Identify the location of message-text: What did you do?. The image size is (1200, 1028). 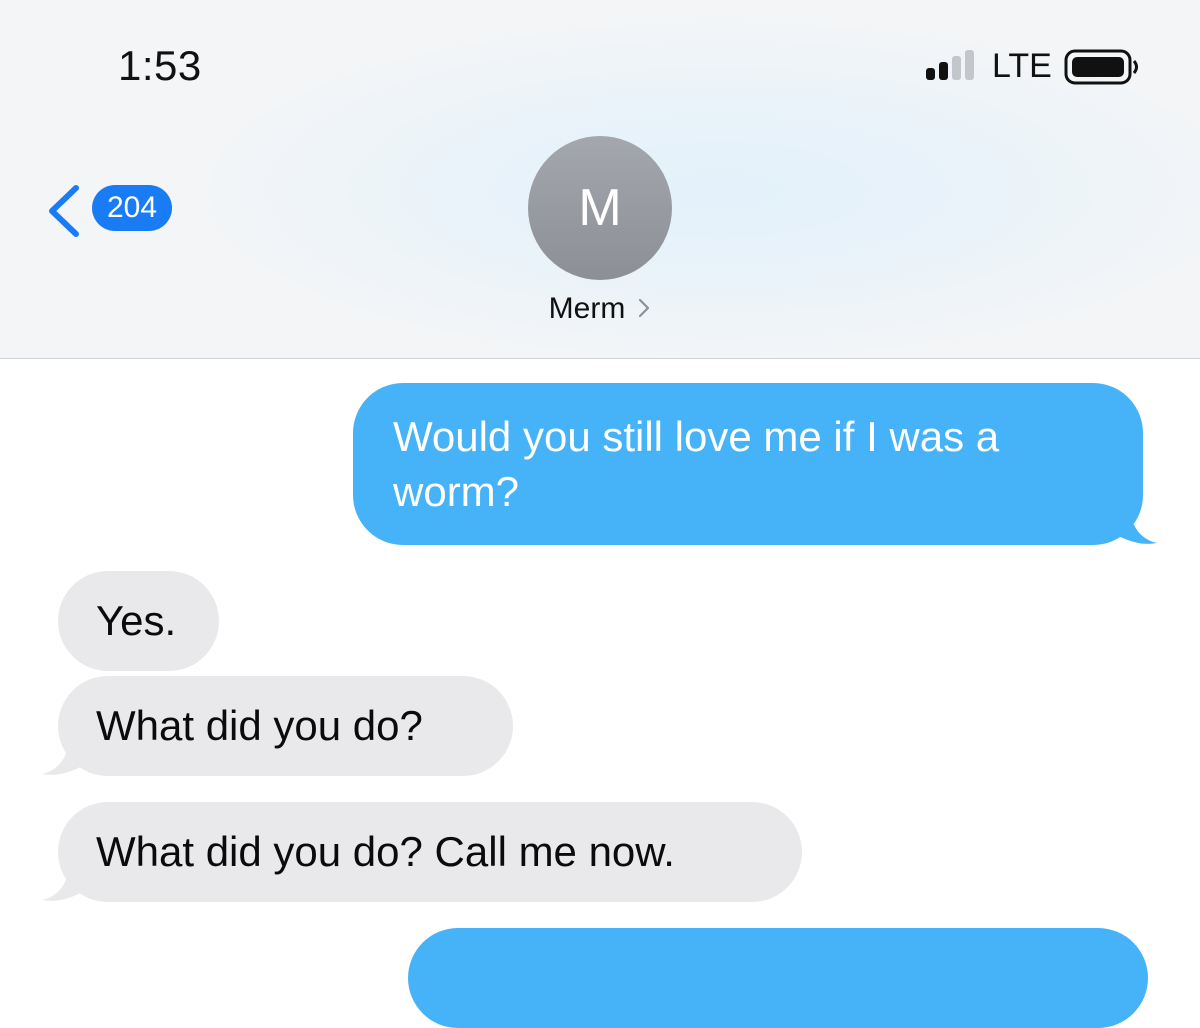
(259, 725).